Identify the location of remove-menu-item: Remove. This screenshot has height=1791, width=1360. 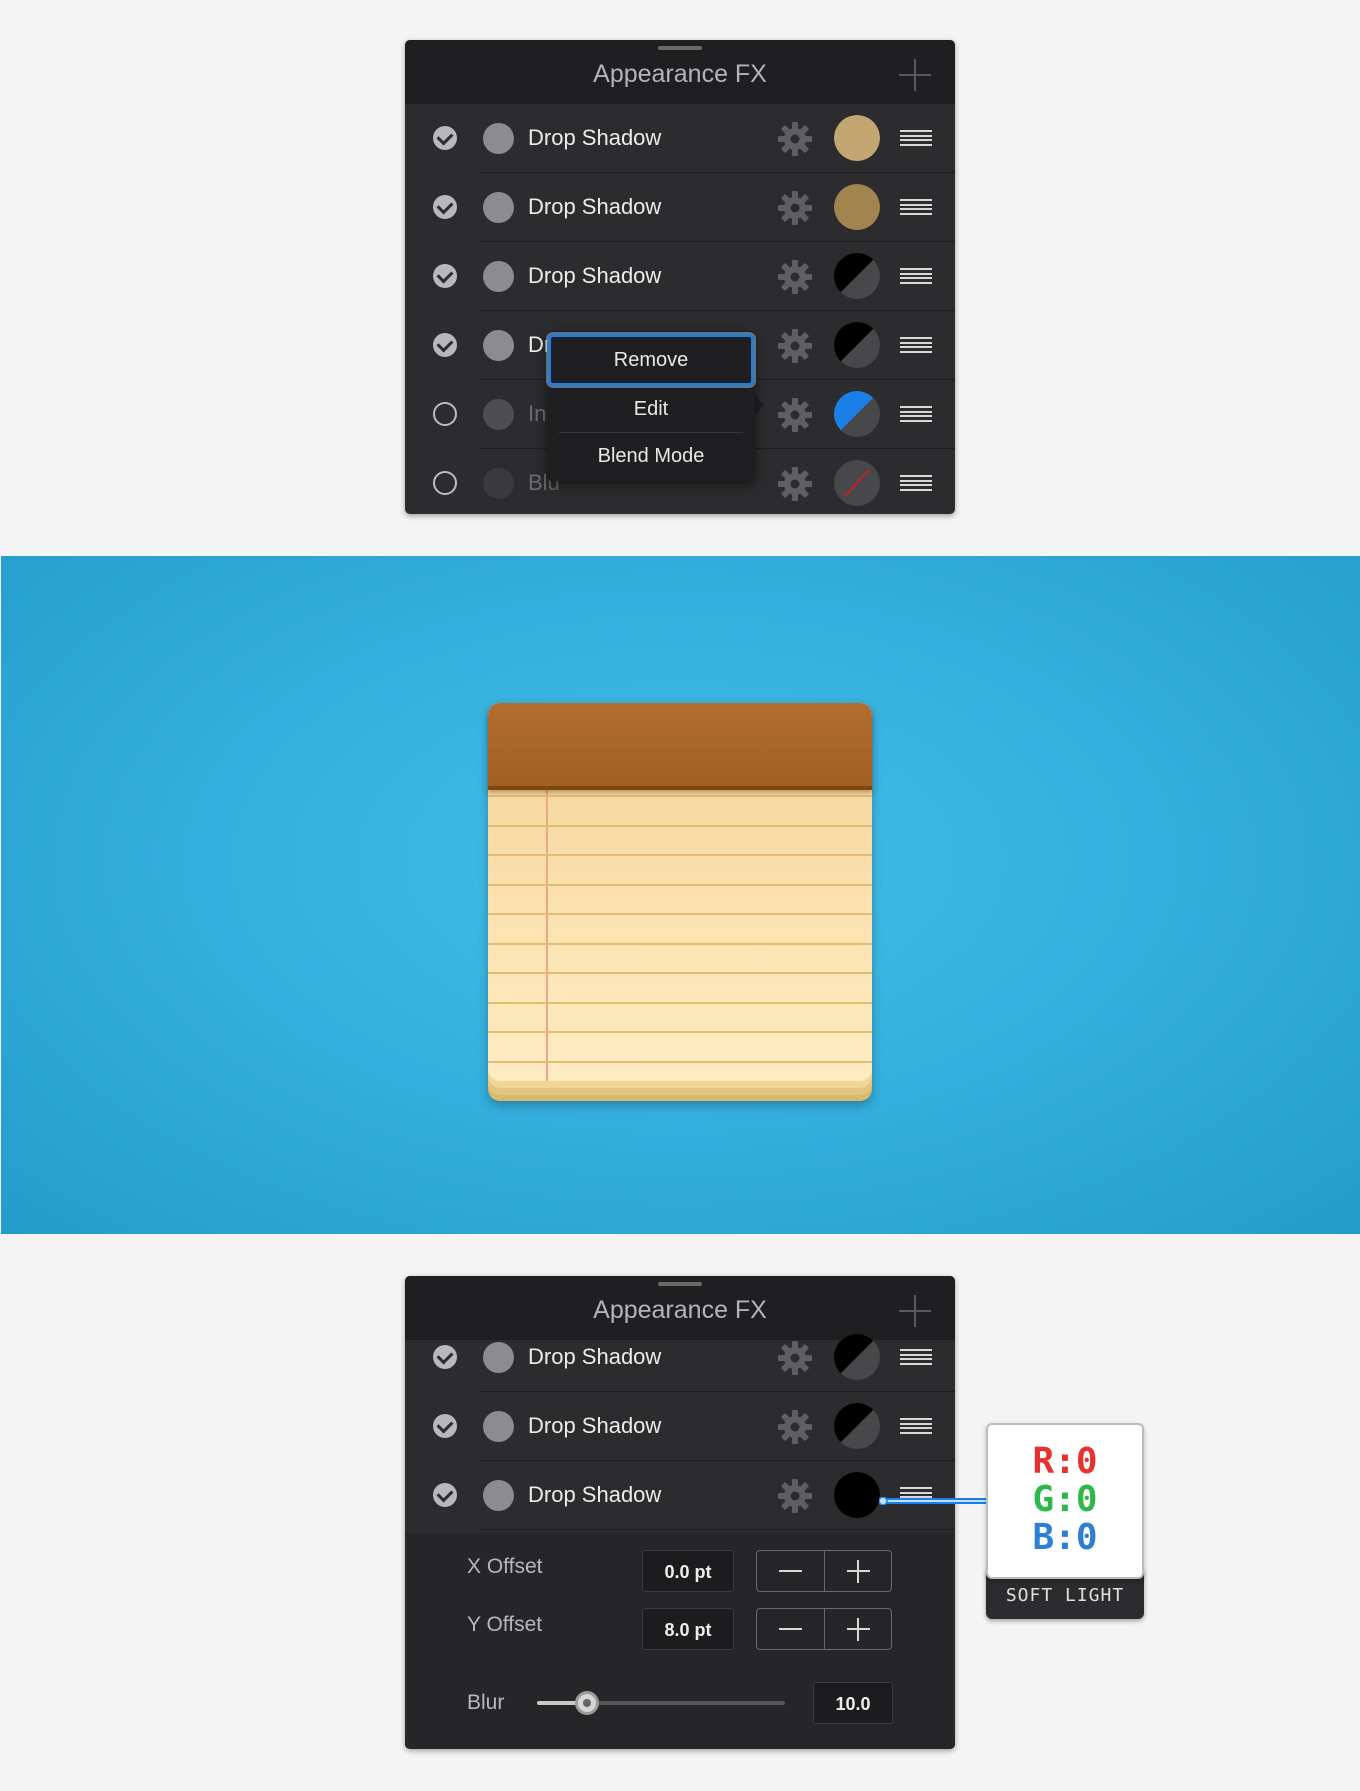
(651, 360).